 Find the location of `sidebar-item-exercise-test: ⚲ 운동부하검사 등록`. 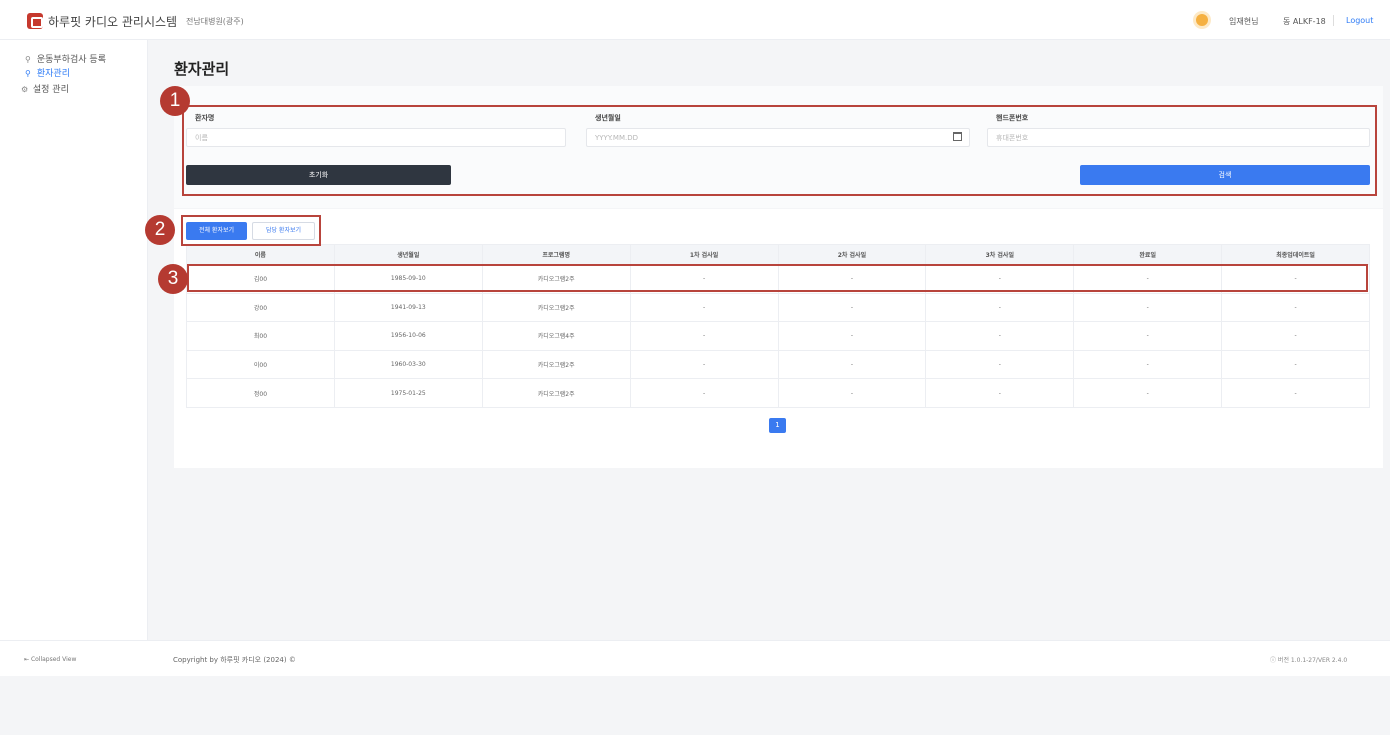

sidebar-item-exercise-test: ⚲ 운동부하검사 등록 is located at coordinates (65, 58).